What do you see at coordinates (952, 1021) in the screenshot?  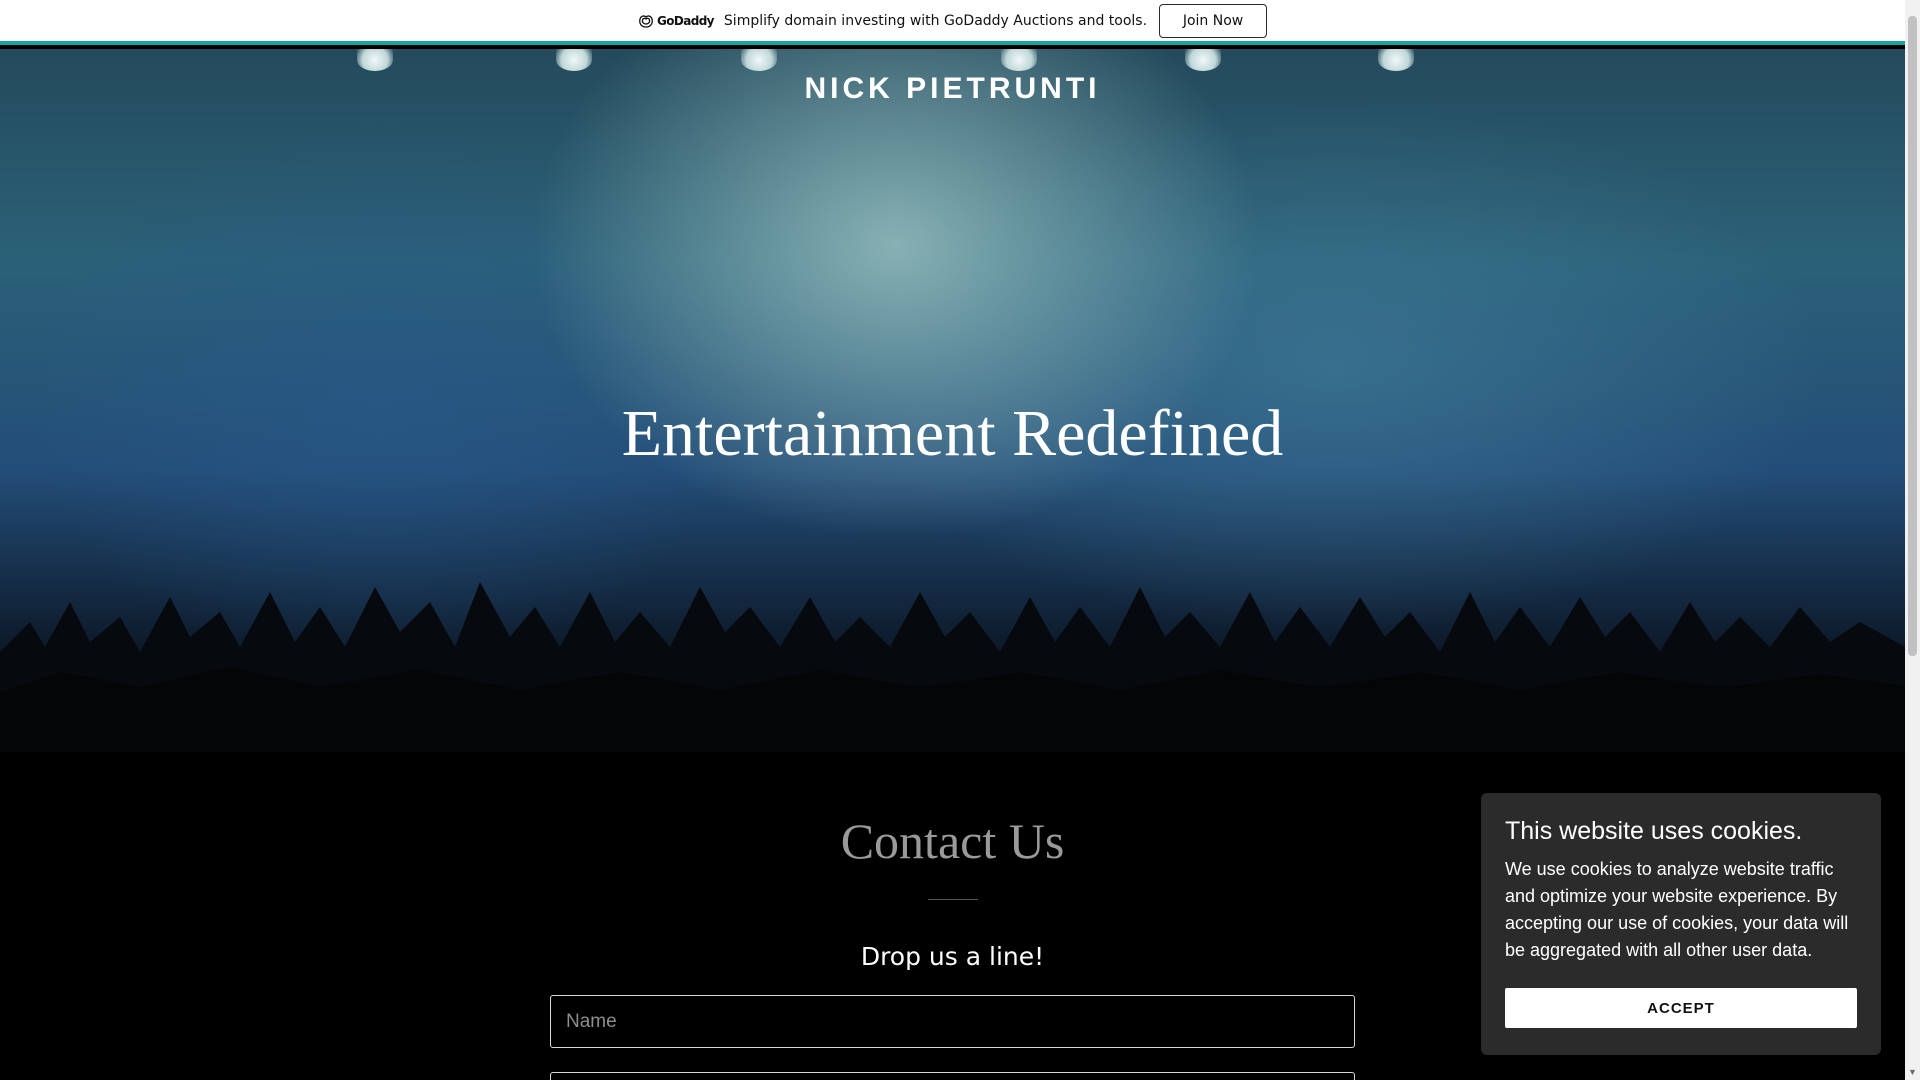 I see `name-field` at bounding box center [952, 1021].